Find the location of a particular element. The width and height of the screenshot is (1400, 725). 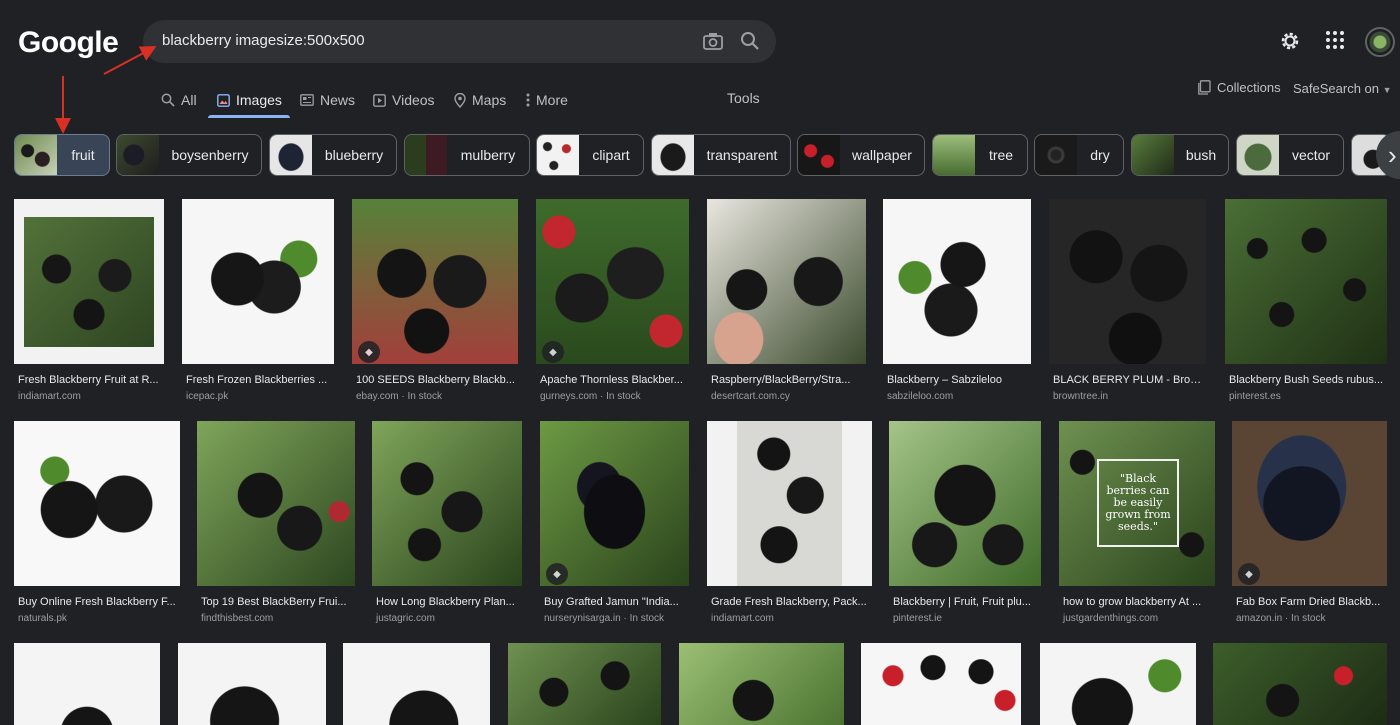

image-result: BLACK BERRY PLUM - Brow... browntree.in is located at coordinates (1127, 301).